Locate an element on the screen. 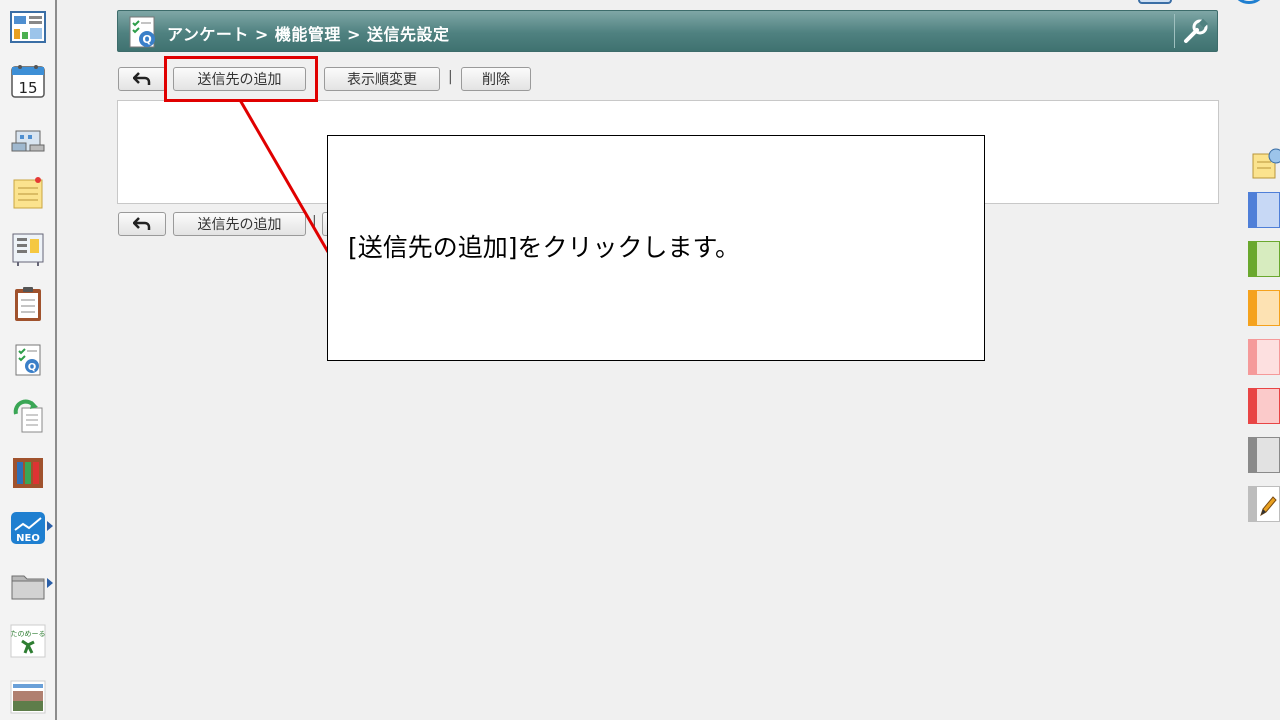  right-tab-green is located at coordinates (1264, 259).